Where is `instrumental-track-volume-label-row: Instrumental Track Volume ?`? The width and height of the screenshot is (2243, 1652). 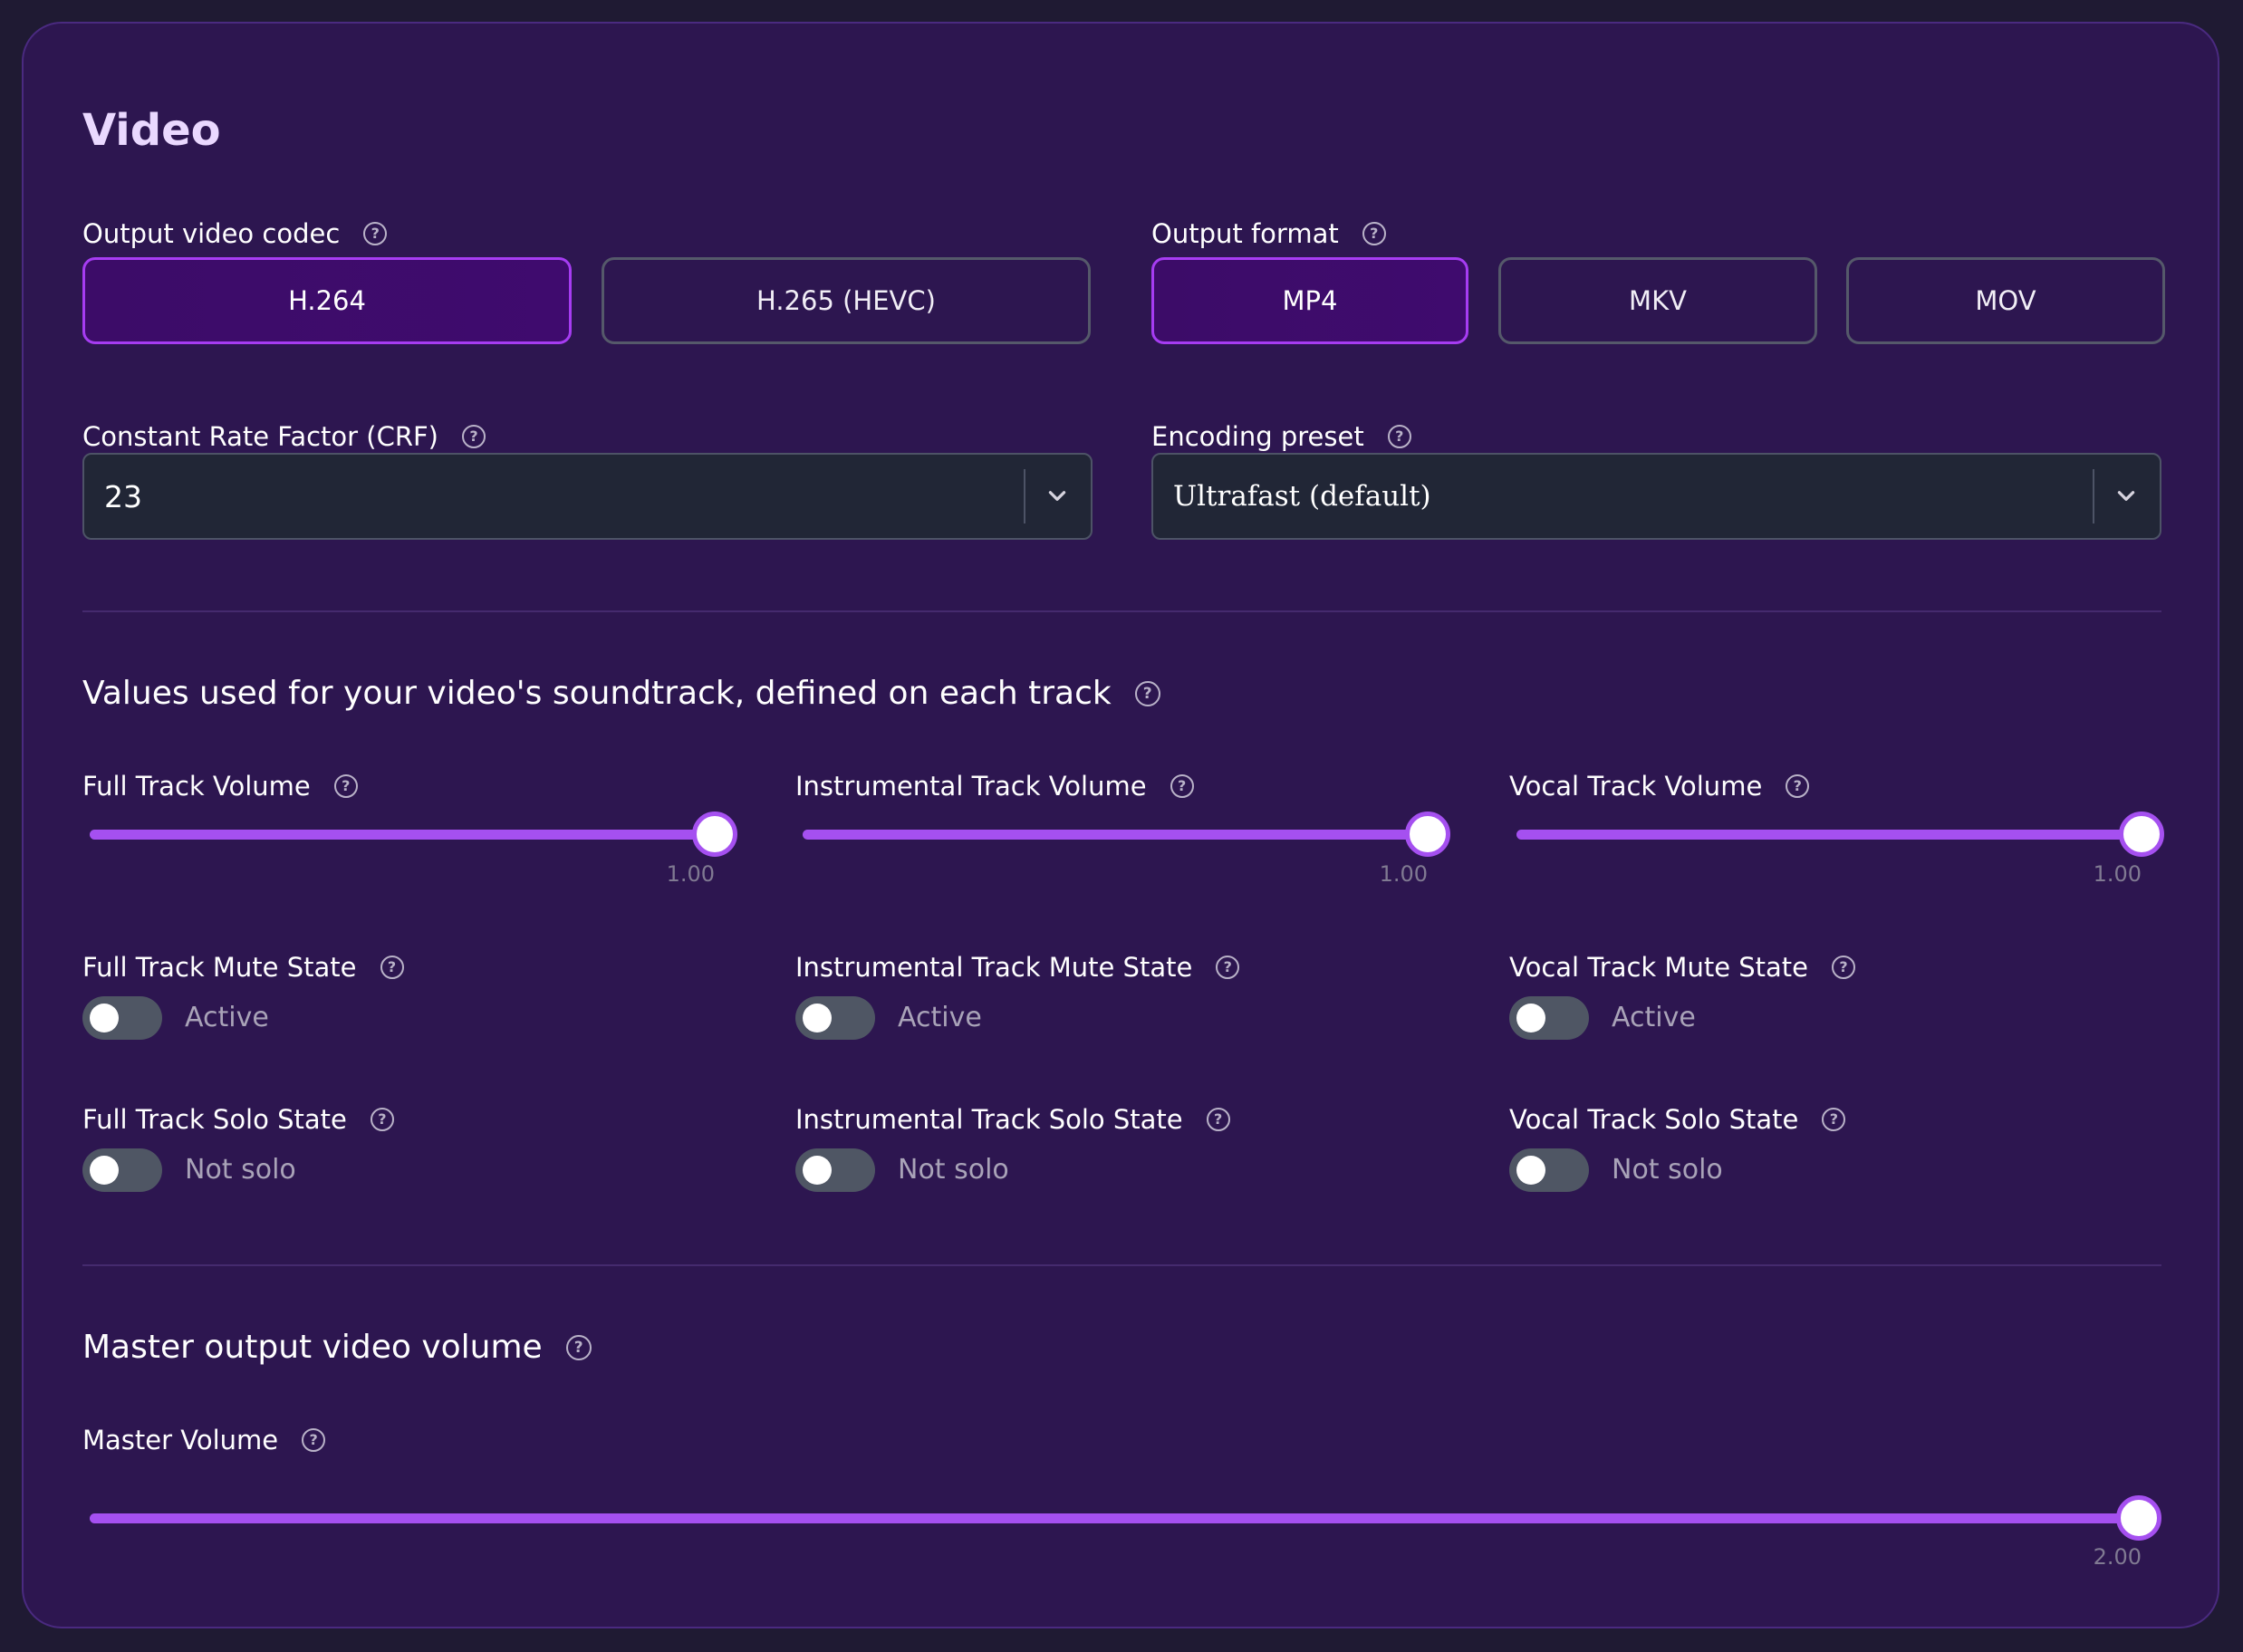
instrumental-track-volume-label-row: Instrumental Track Volume ? is located at coordinates (995, 786).